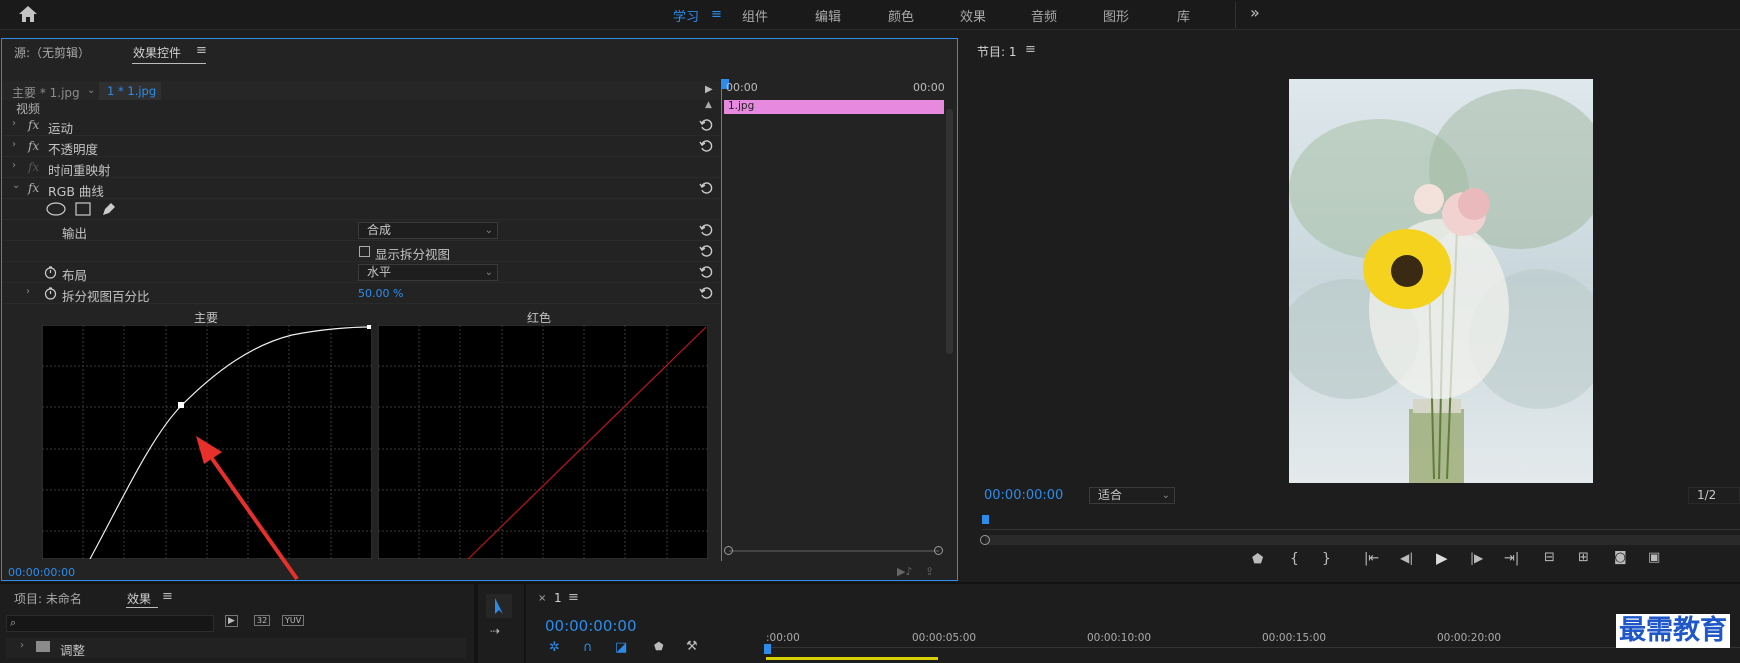  Describe the element at coordinates (621, 647) in the screenshot. I see `linked-selection-icon: ◪` at that location.